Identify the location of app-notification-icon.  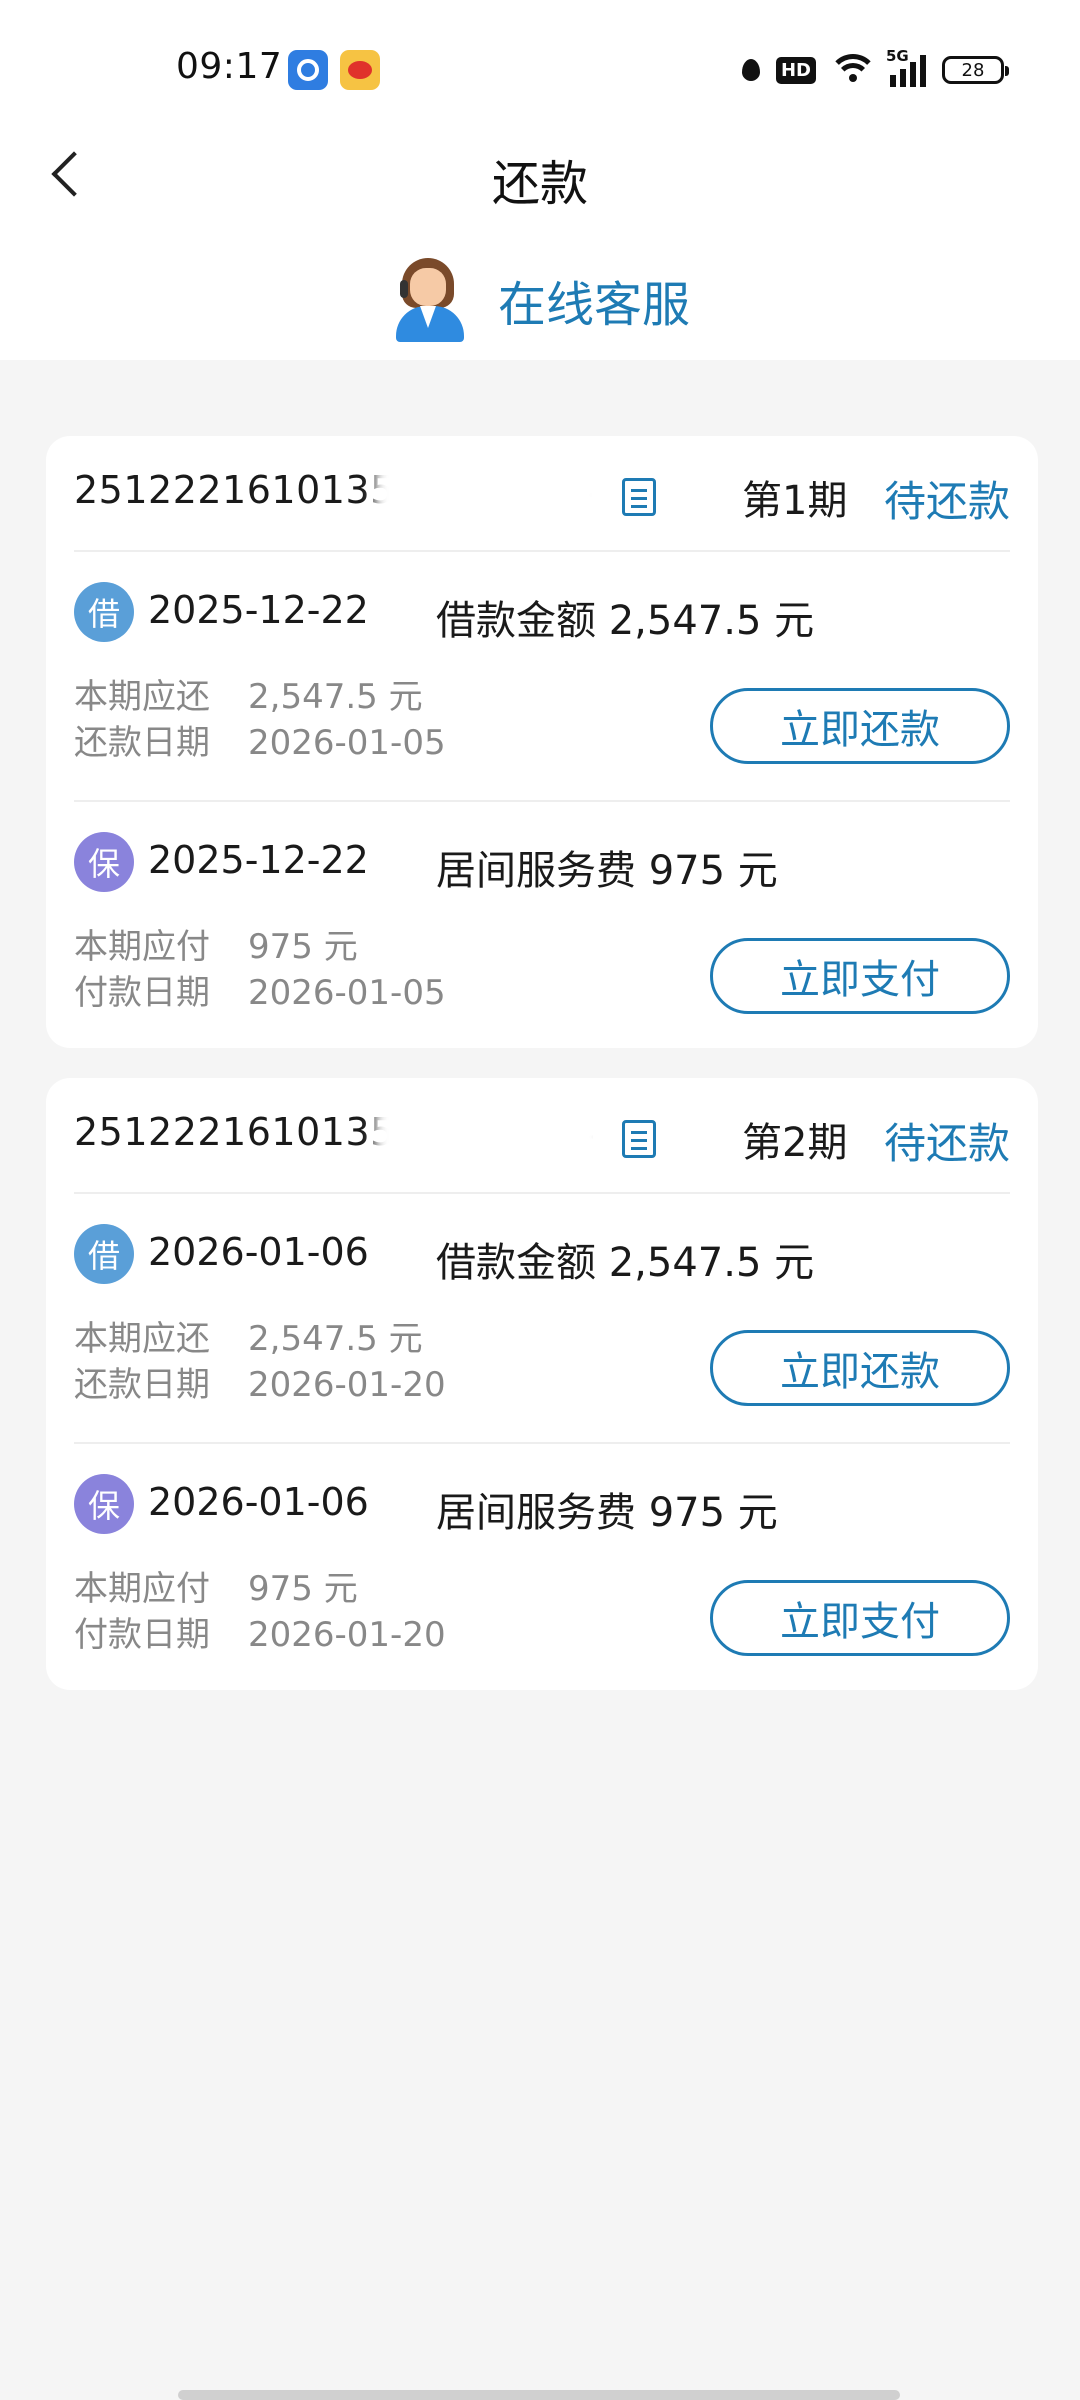
(308, 70).